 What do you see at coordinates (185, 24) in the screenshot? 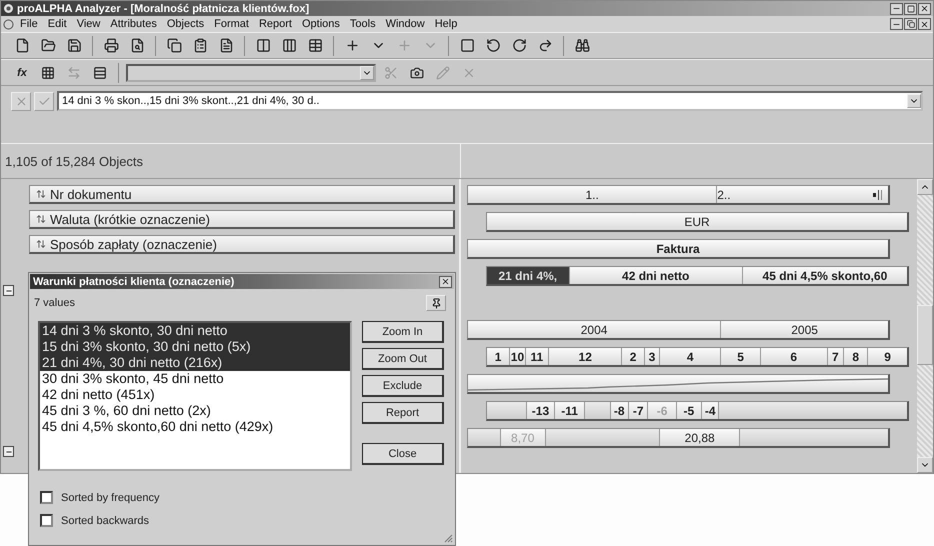
I see `menu-item: Objects` at bounding box center [185, 24].